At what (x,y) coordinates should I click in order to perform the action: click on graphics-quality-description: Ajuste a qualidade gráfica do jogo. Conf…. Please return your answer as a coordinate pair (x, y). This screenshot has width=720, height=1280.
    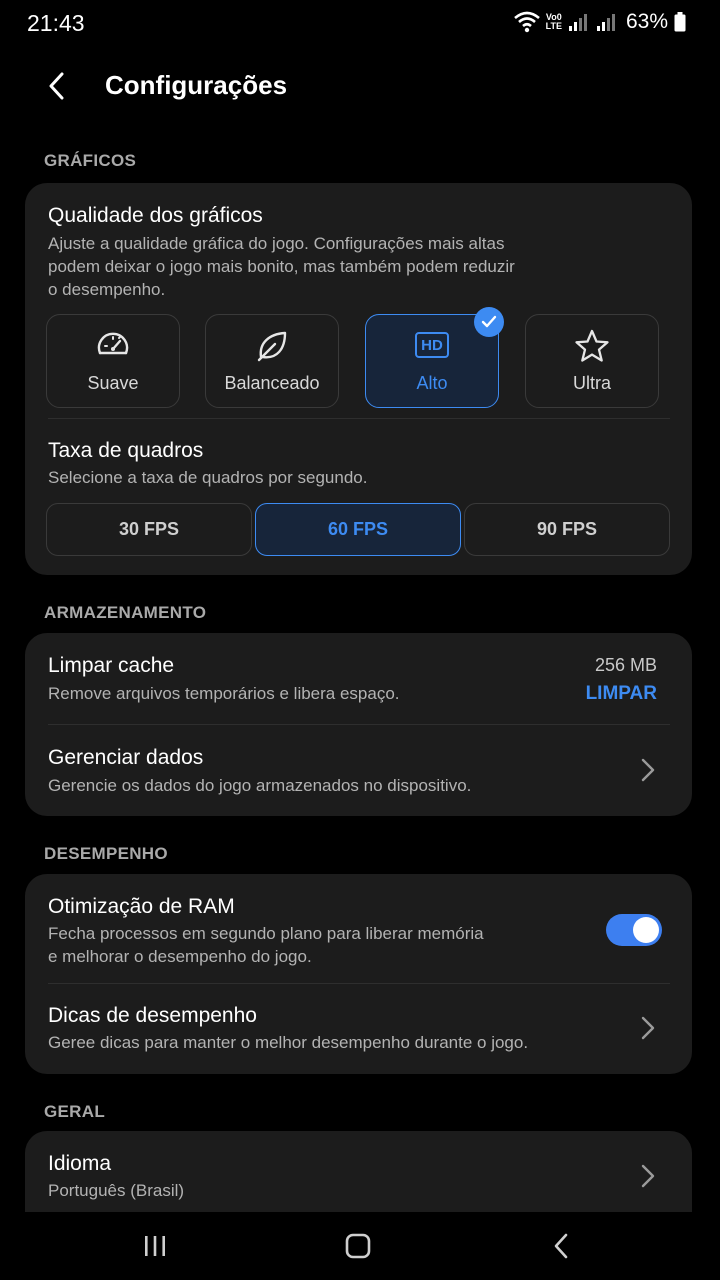
    Looking at the image, I should click on (281, 266).